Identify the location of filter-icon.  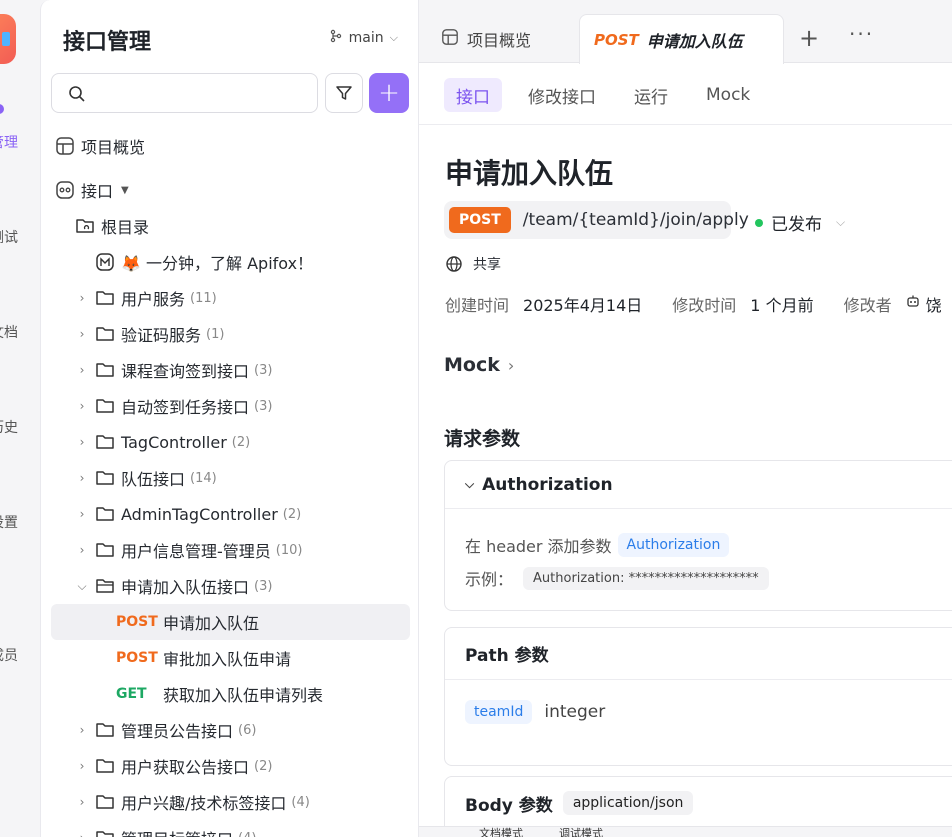
(344, 93).